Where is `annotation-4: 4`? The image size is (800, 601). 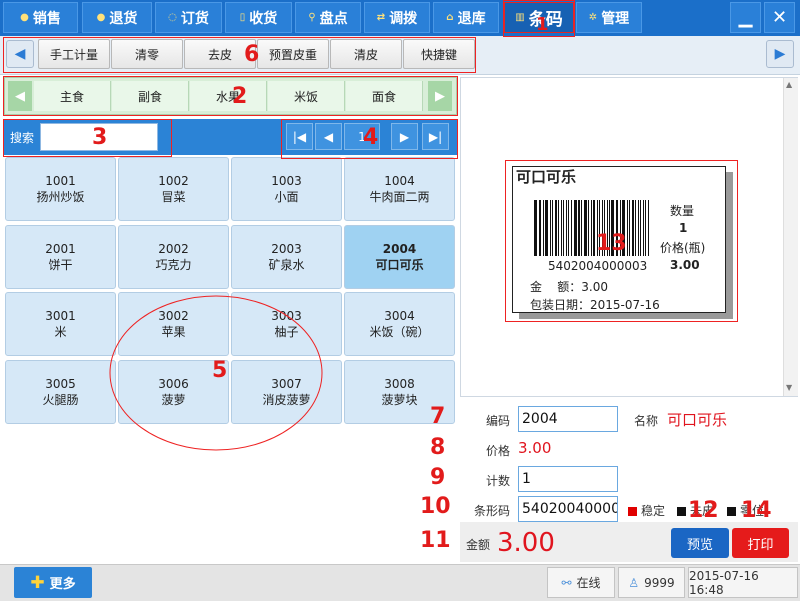 annotation-4: 4 is located at coordinates (371, 137).